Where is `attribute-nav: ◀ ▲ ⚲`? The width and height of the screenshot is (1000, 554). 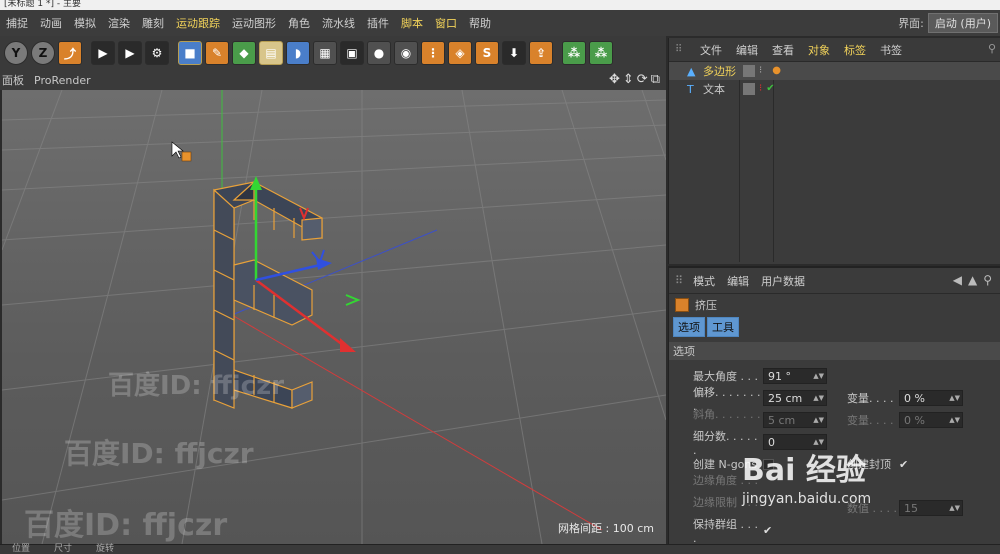 attribute-nav: ◀ ▲ ⚲ is located at coordinates (972, 280).